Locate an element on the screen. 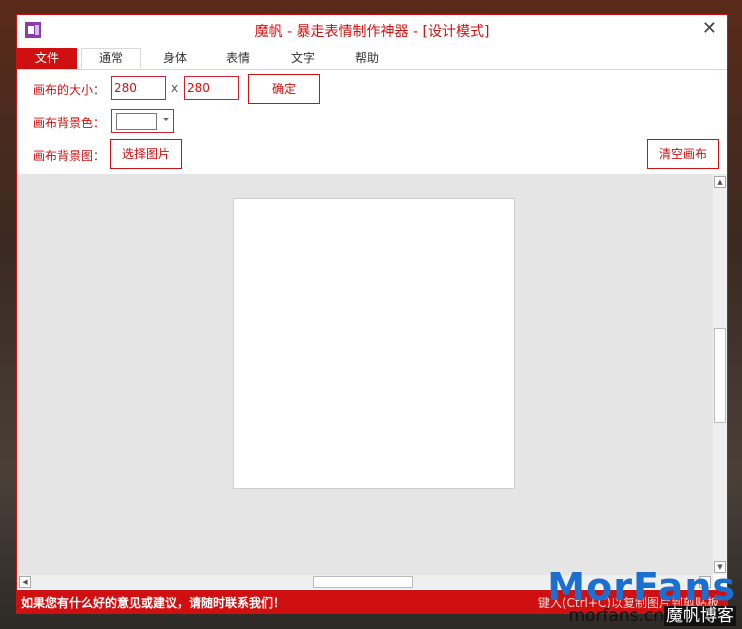 The height and width of the screenshot is (629, 742). window-title: 魔帆 - 暴走表情制作神器 - [设计模式] is located at coordinates (372, 32).